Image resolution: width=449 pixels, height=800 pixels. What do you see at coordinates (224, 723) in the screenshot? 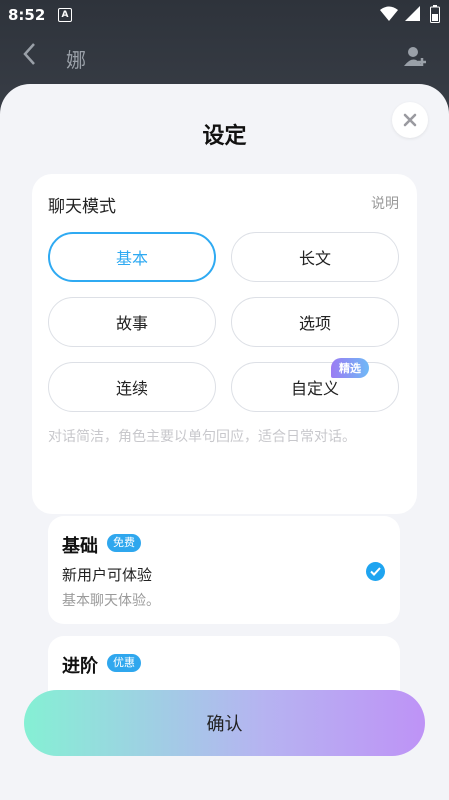
I see `confirm-button: 确认` at bounding box center [224, 723].